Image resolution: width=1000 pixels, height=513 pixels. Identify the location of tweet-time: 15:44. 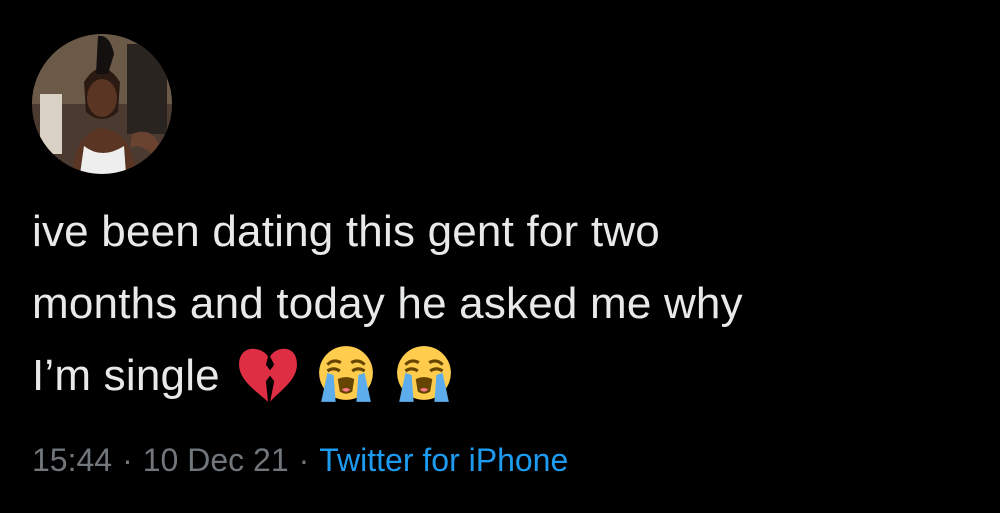
(72, 460).